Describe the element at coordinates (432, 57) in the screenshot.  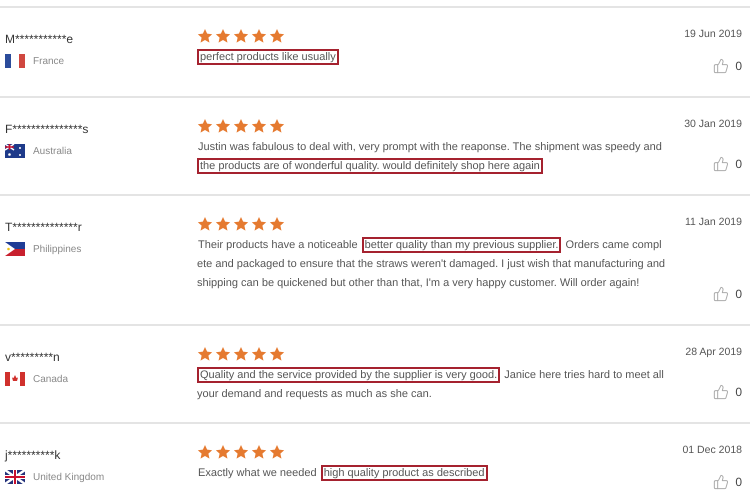
I see `review-text: perfect products like usually` at that location.